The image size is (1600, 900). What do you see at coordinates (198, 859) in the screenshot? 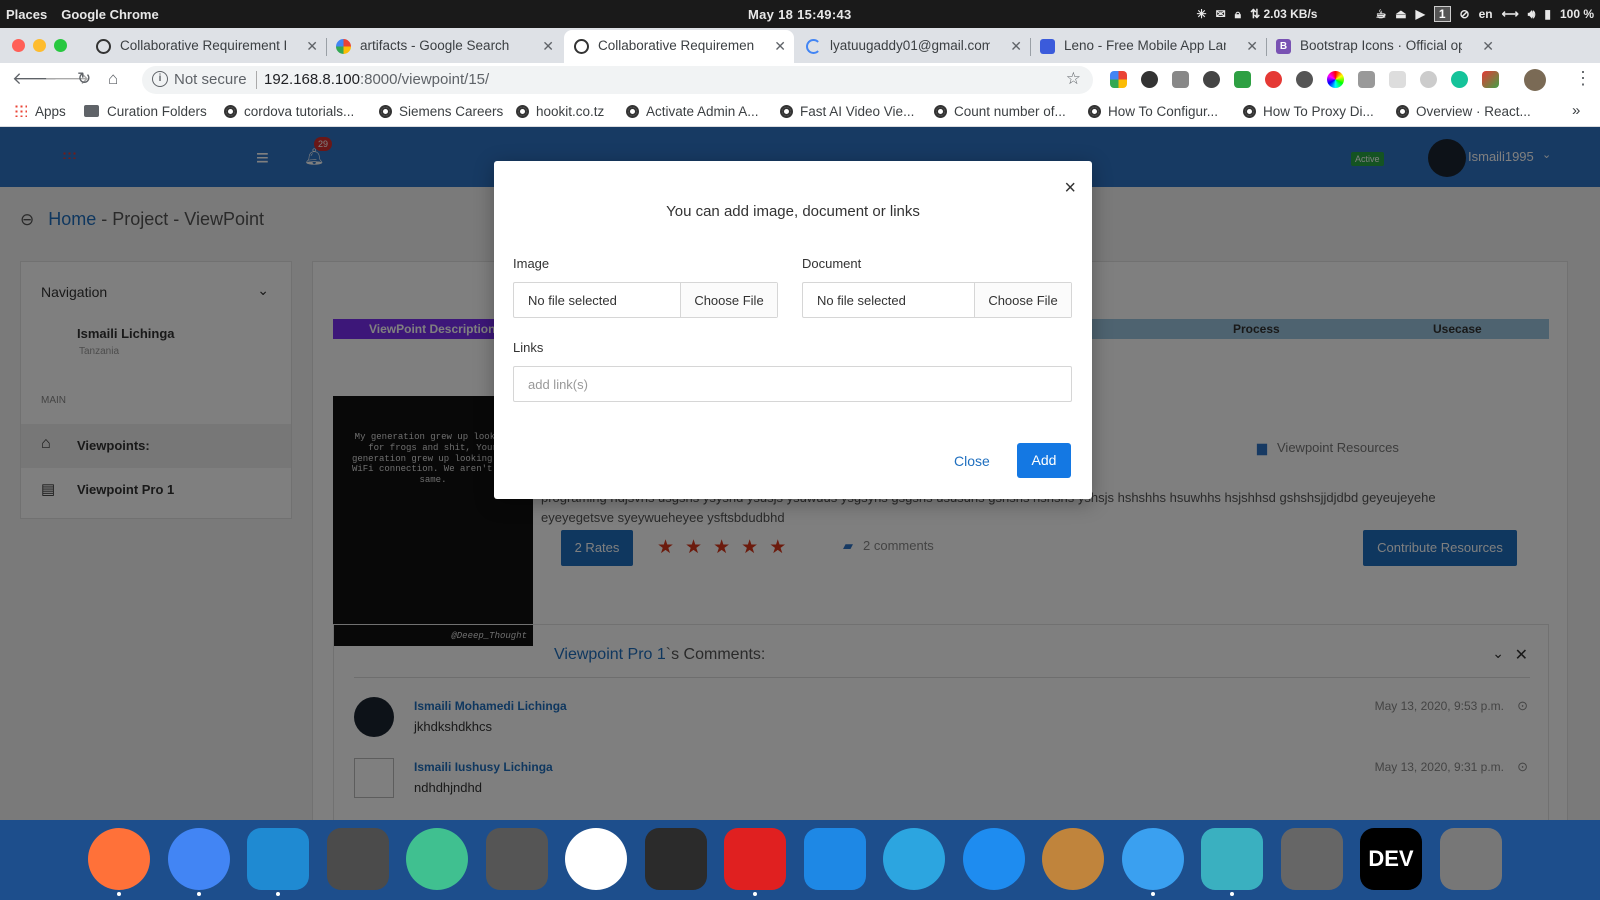
I see `chrome-icon` at bounding box center [198, 859].